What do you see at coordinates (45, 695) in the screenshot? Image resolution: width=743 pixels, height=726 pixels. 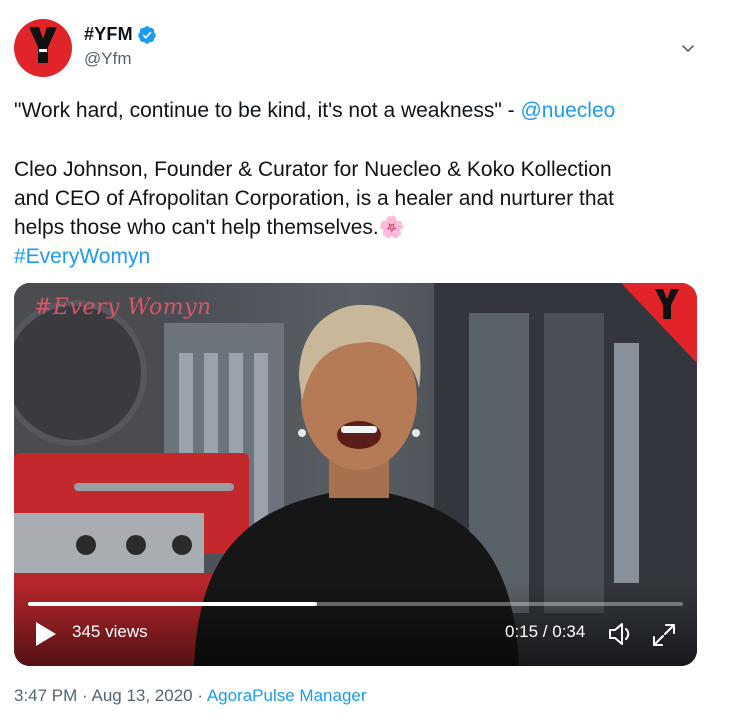 I see `tweet-time: 3:47 PM` at bounding box center [45, 695].